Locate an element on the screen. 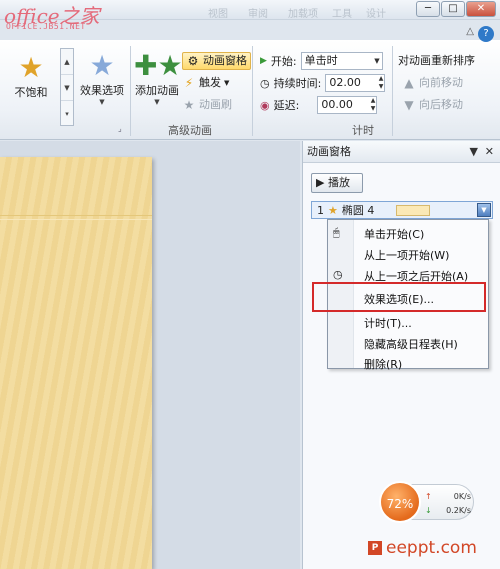 Image resolution: width=500 pixels, height=569 pixels. blue-star-icon: ★ is located at coordinates (102, 65).